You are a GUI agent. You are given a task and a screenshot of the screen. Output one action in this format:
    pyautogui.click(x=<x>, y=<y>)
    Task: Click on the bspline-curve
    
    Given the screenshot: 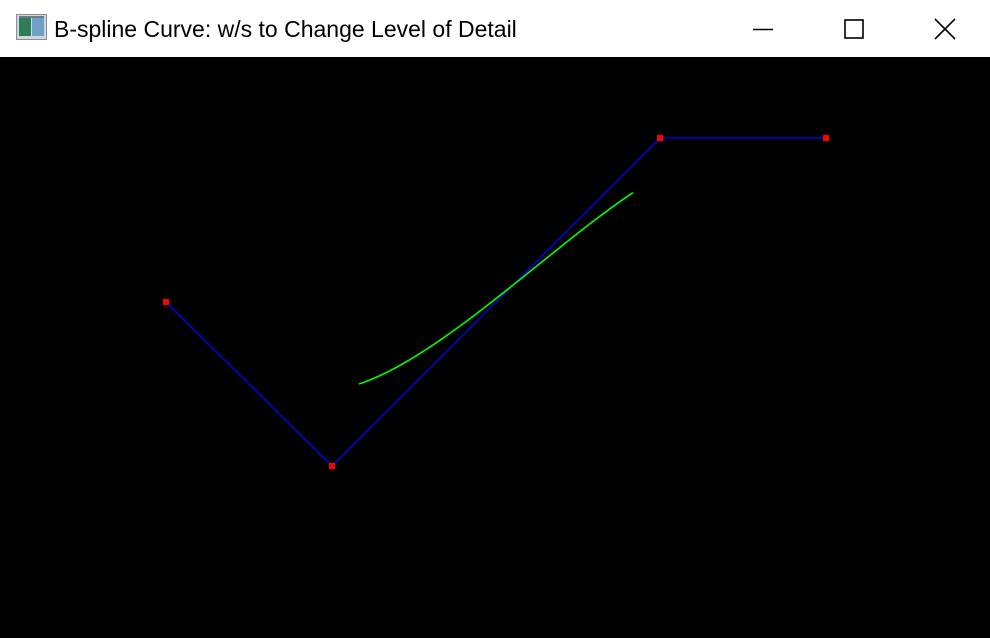 What is the action you would take?
    pyautogui.click(x=496, y=288)
    